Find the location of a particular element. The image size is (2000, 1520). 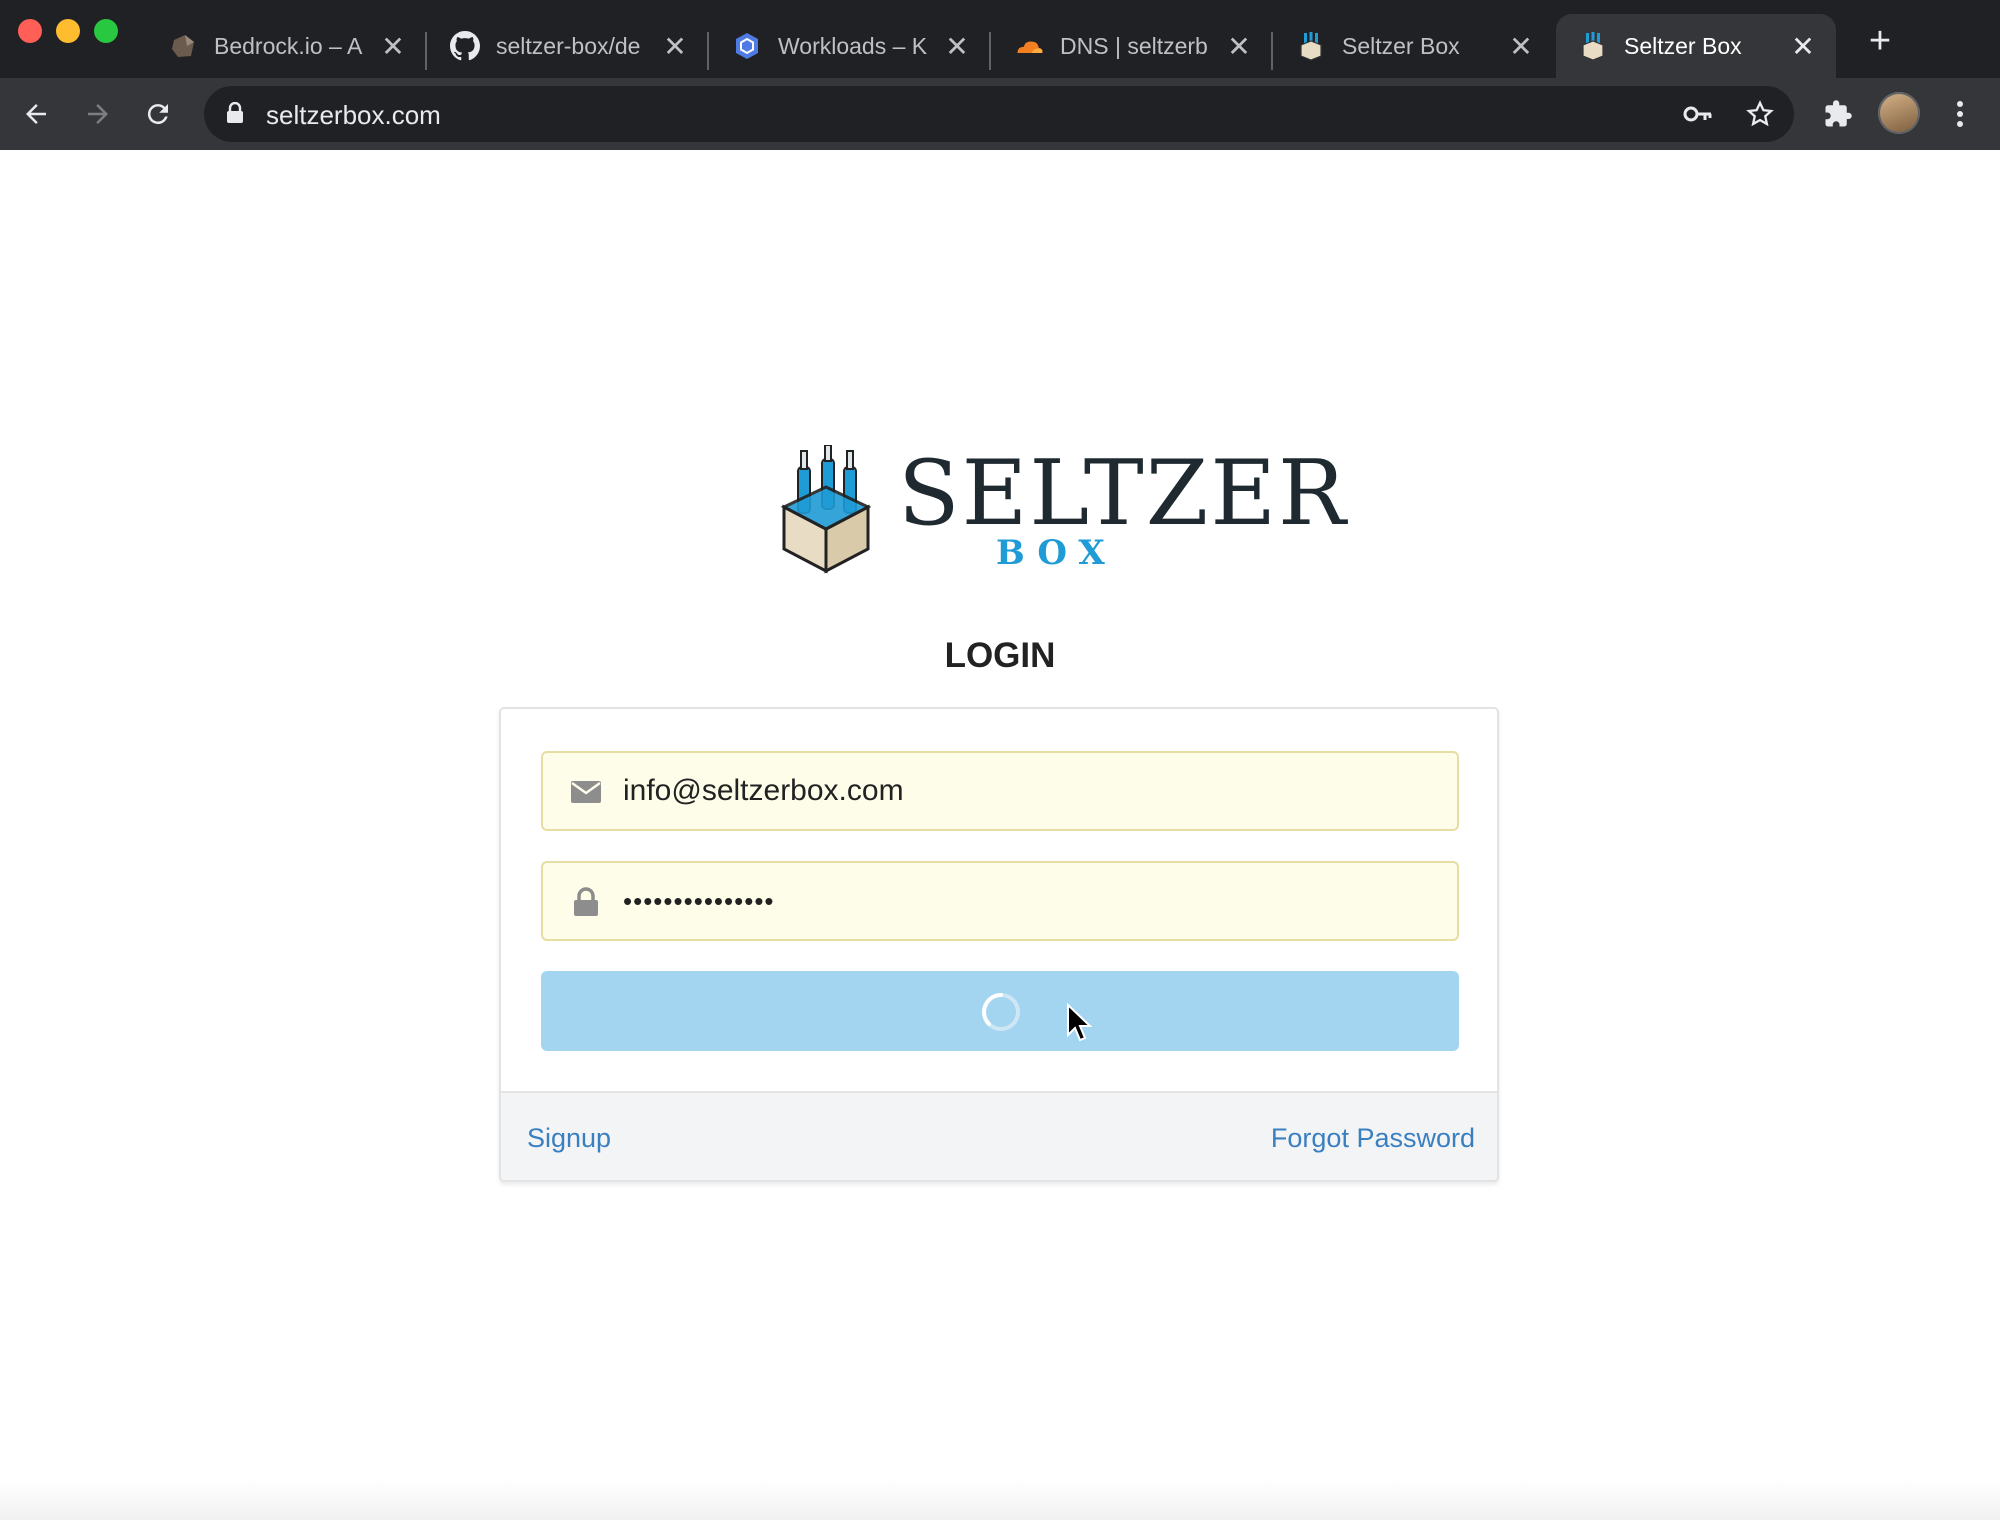

star-icon is located at coordinates (1760, 114).